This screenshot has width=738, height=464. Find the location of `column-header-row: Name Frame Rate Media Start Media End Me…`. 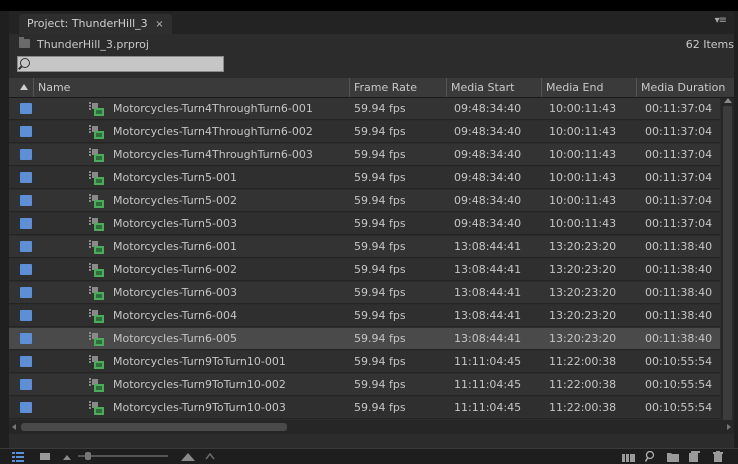

column-header-row: Name Frame Rate Media Start Media End Me… is located at coordinates (371, 88).